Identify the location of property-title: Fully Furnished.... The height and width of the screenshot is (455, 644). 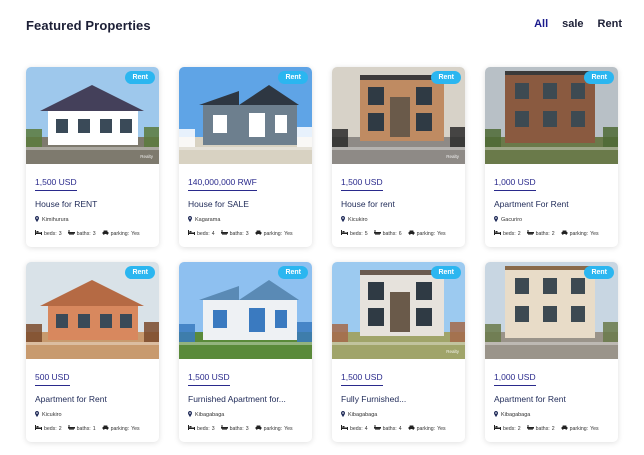
(399, 399).